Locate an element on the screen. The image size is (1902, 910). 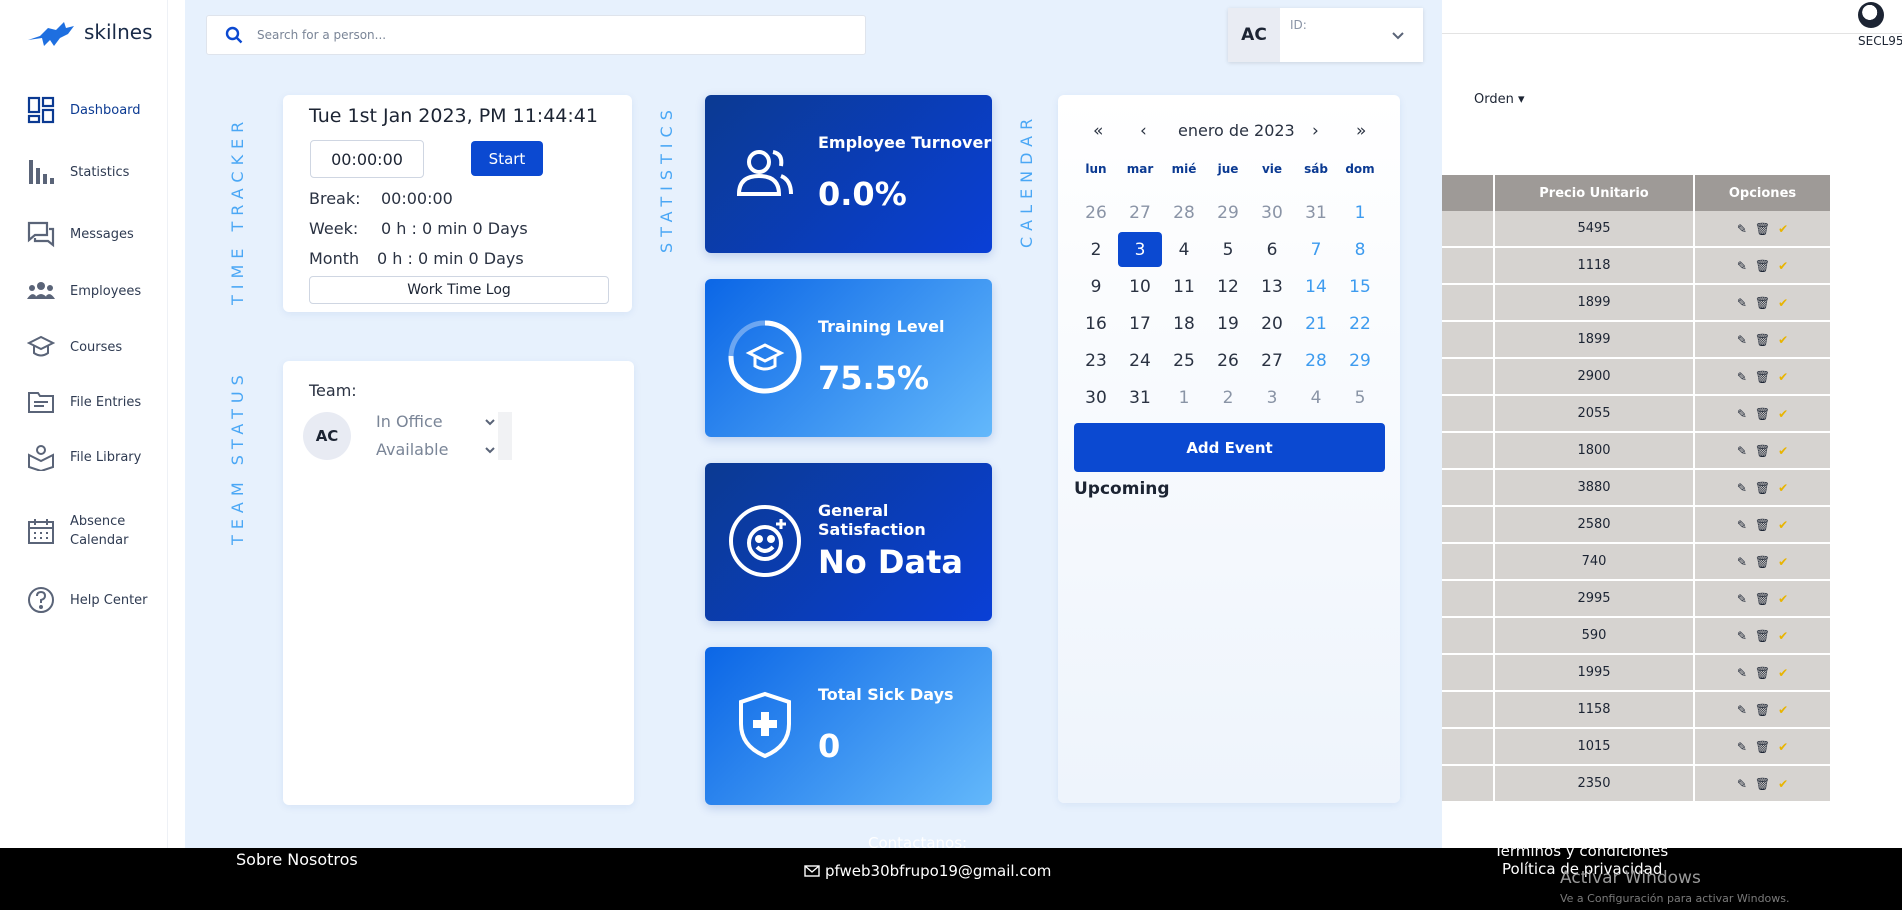
calendar-day: 19 is located at coordinates (1228, 323).